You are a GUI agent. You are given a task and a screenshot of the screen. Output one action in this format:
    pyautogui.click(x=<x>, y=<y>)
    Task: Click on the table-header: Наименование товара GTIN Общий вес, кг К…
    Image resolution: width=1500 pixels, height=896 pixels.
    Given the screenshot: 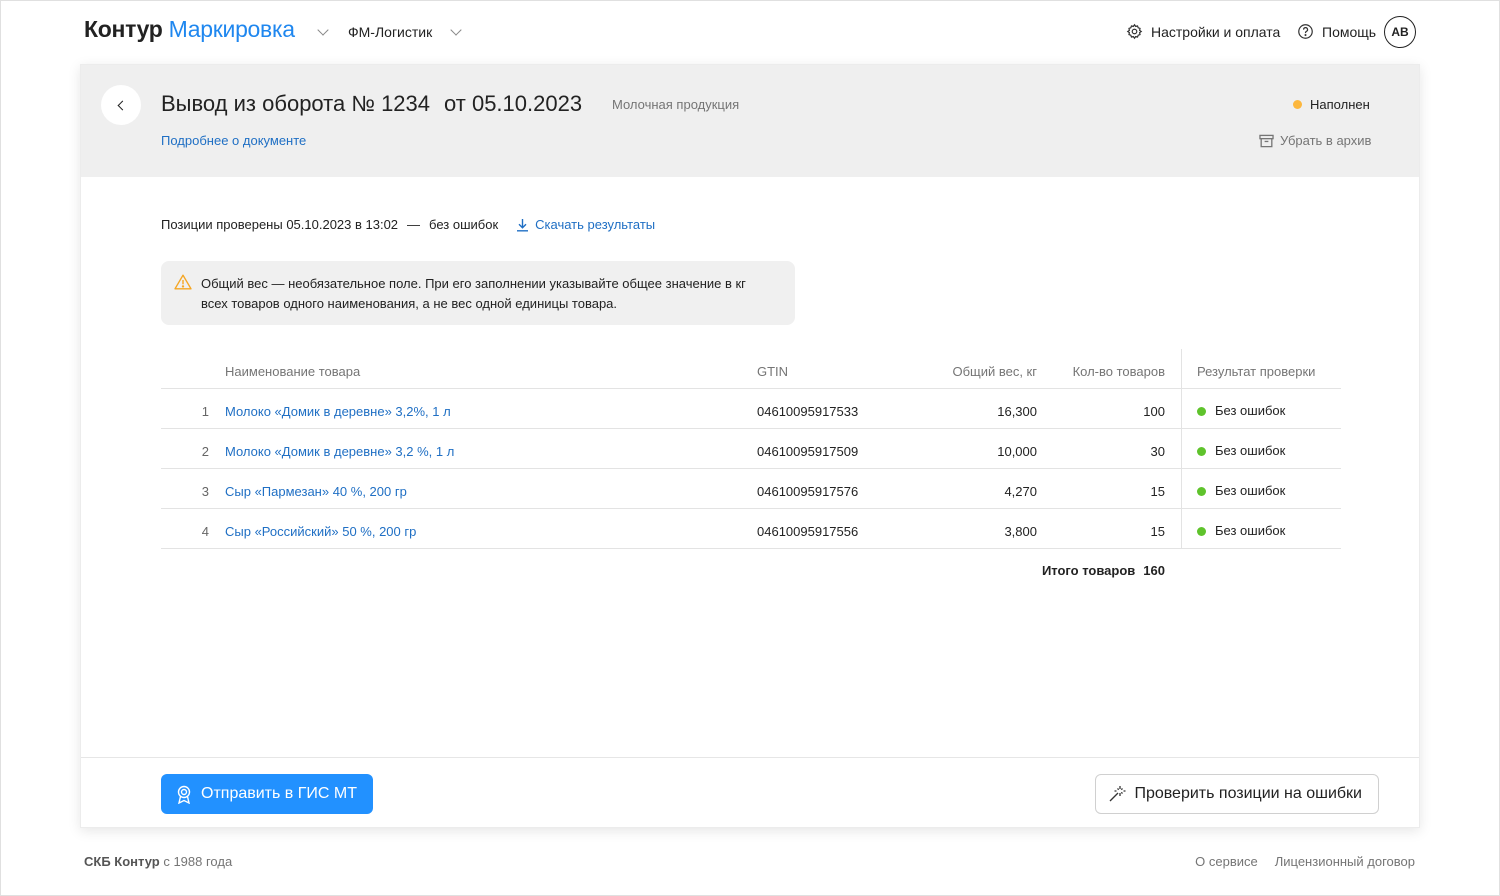 What is the action you would take?
    pyautogui.click(x=751, y=369)
    